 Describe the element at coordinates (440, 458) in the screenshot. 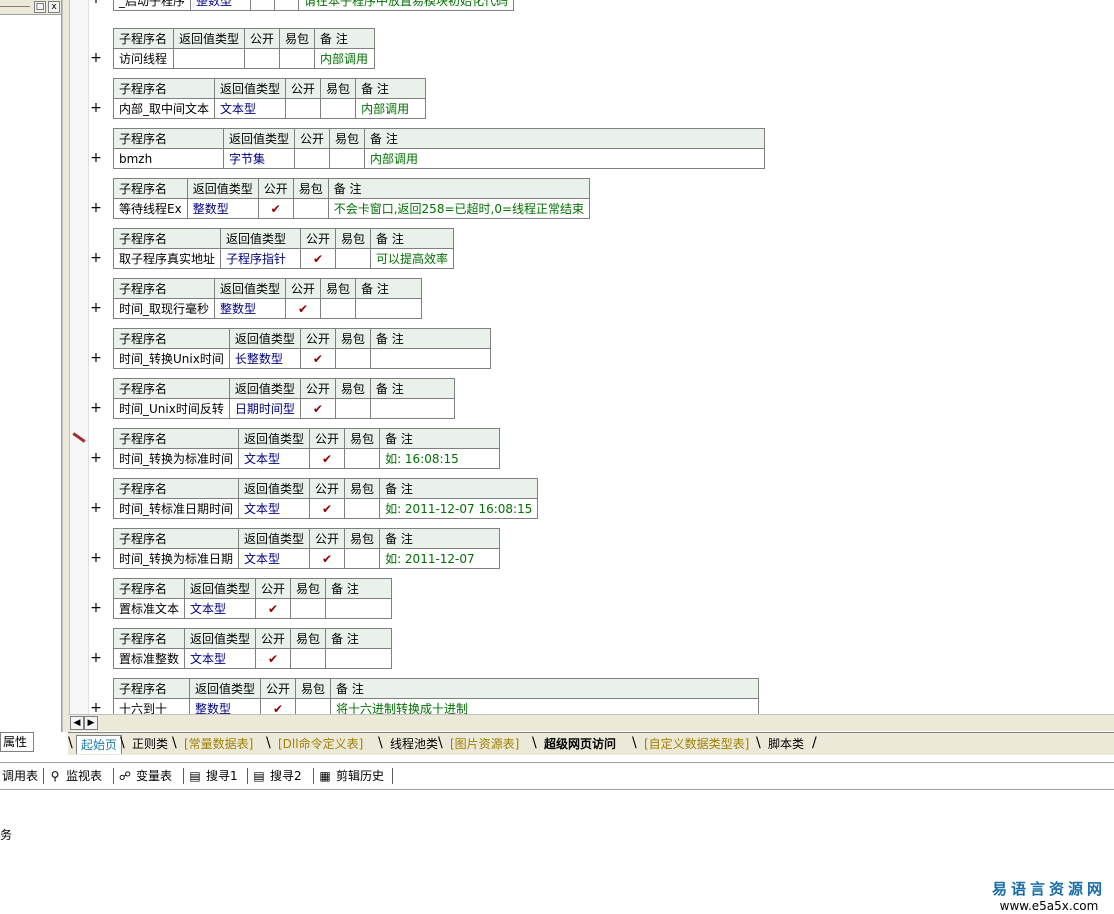

I see `note-cell: 如: 16:08:15` at that location.